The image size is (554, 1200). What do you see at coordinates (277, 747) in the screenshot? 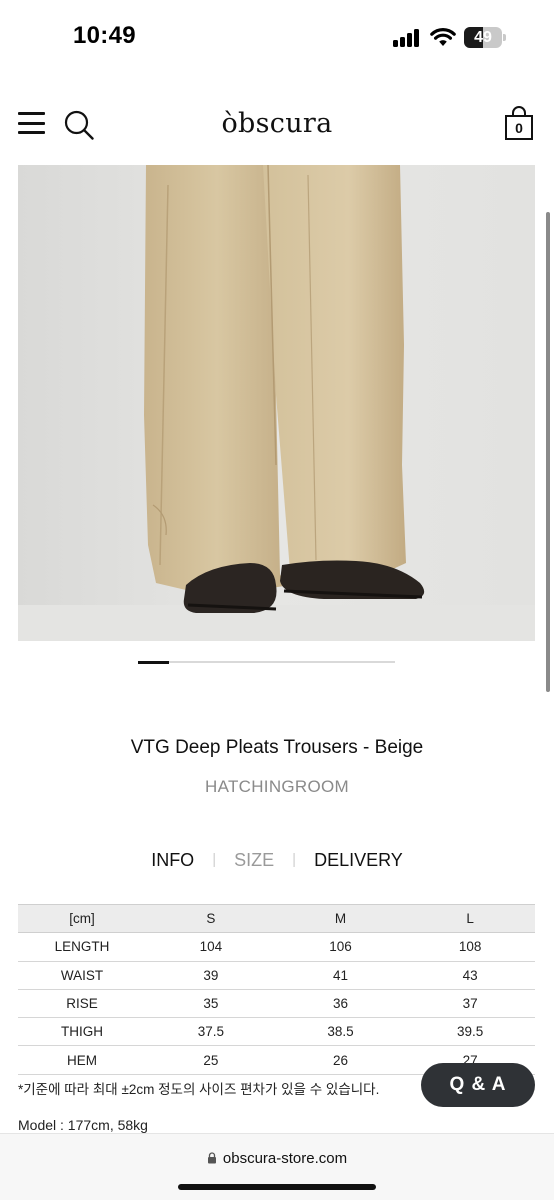
I see `product-title: VTG Deep Pleats Trousers - Beige` at bounding box center [277, 747].